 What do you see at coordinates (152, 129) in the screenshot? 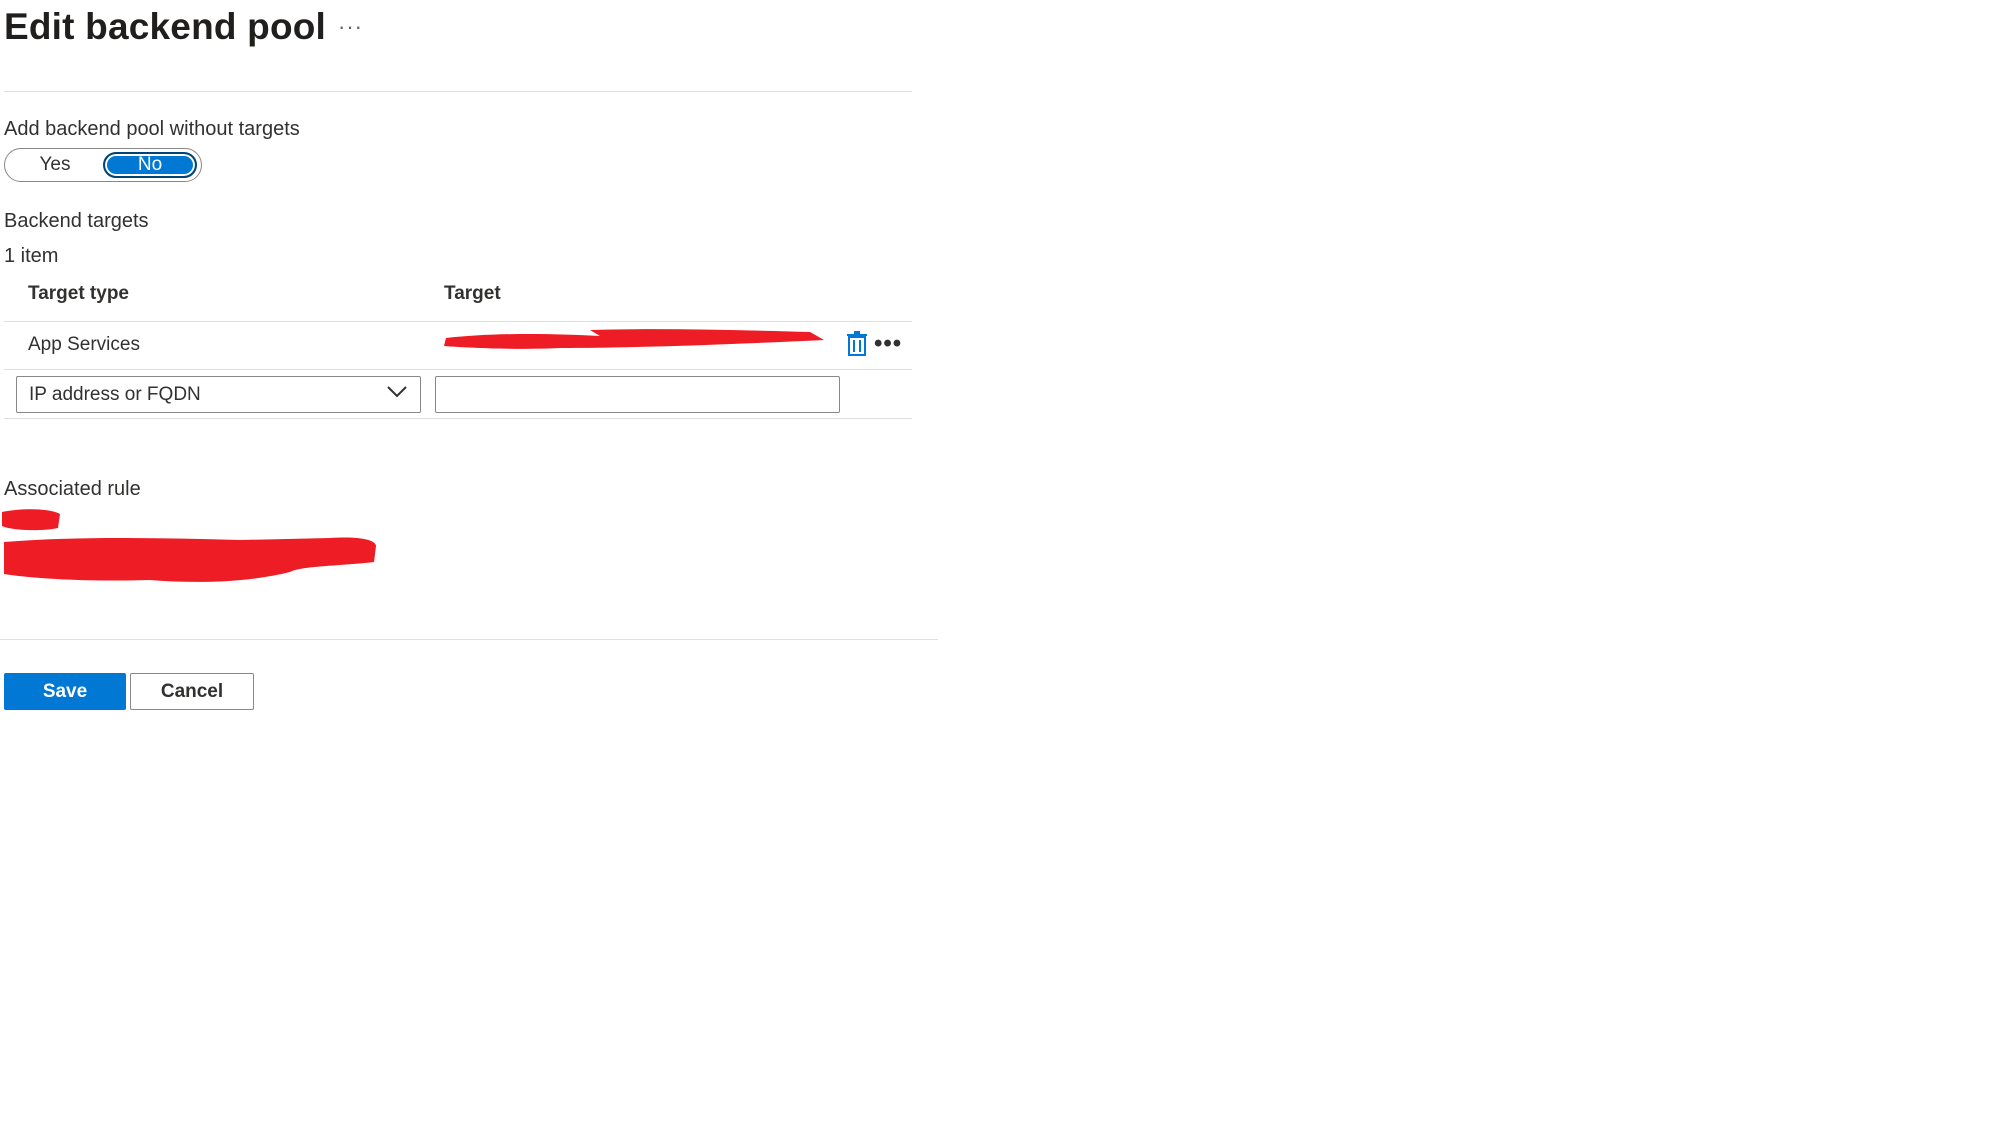
I see `toggle-label: Add backend pool without targets` at bounding box center [152, 129].